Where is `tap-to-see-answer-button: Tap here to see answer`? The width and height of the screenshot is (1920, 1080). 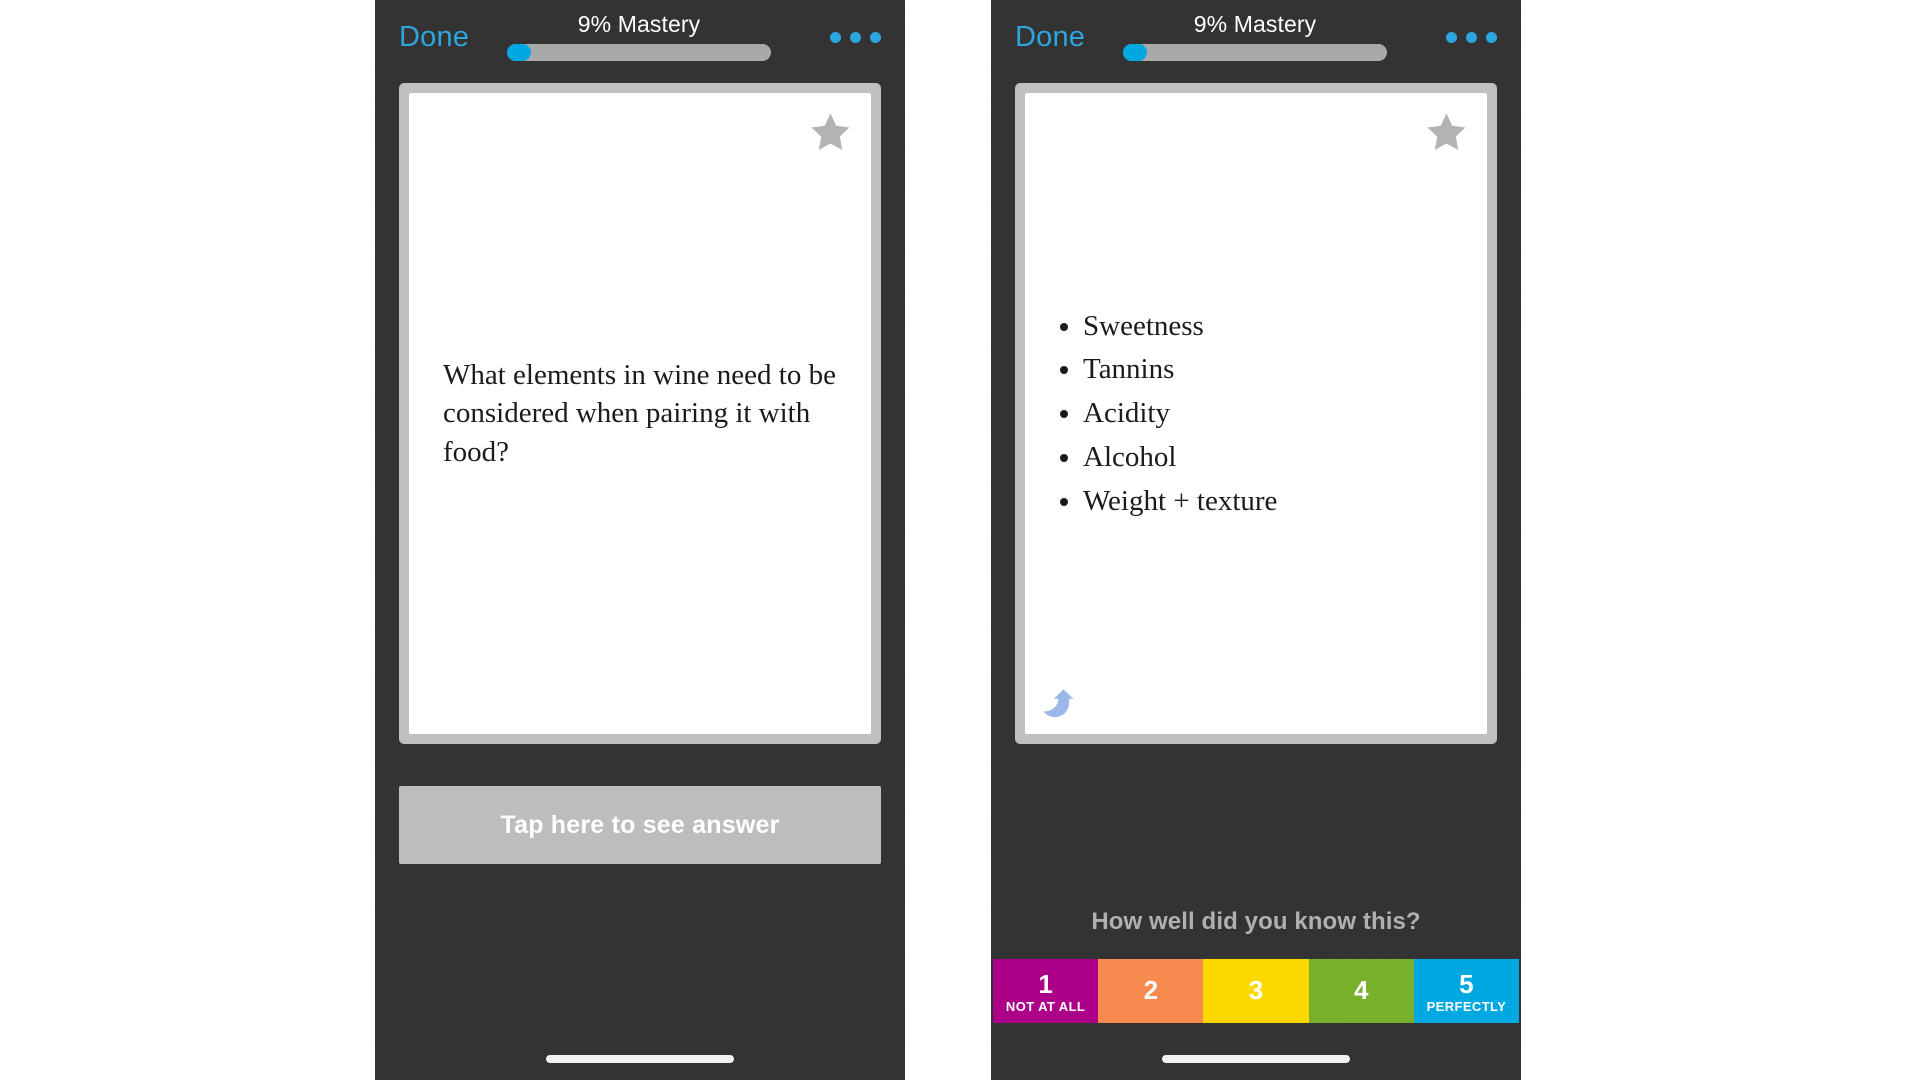 tap-to-see-answer-button: Tap here to see answer is located at coordinates (640, 825).